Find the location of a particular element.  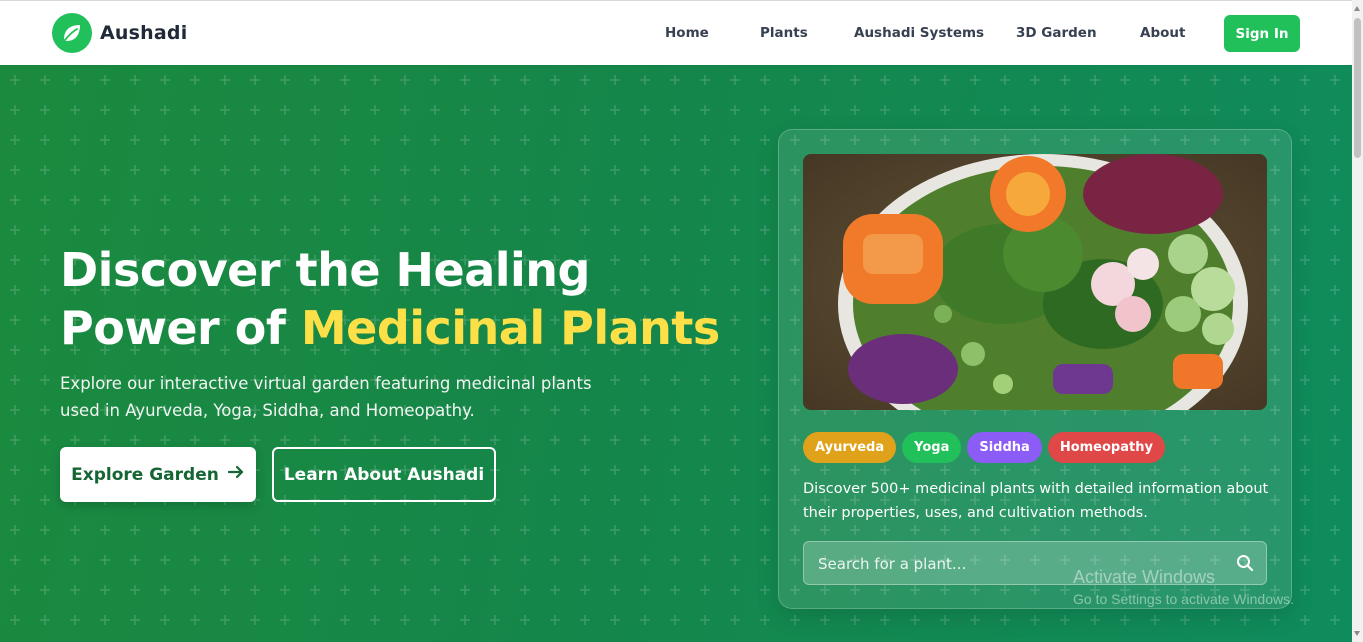

tag-yoga: Yoga is located at coordinates (932, 447).